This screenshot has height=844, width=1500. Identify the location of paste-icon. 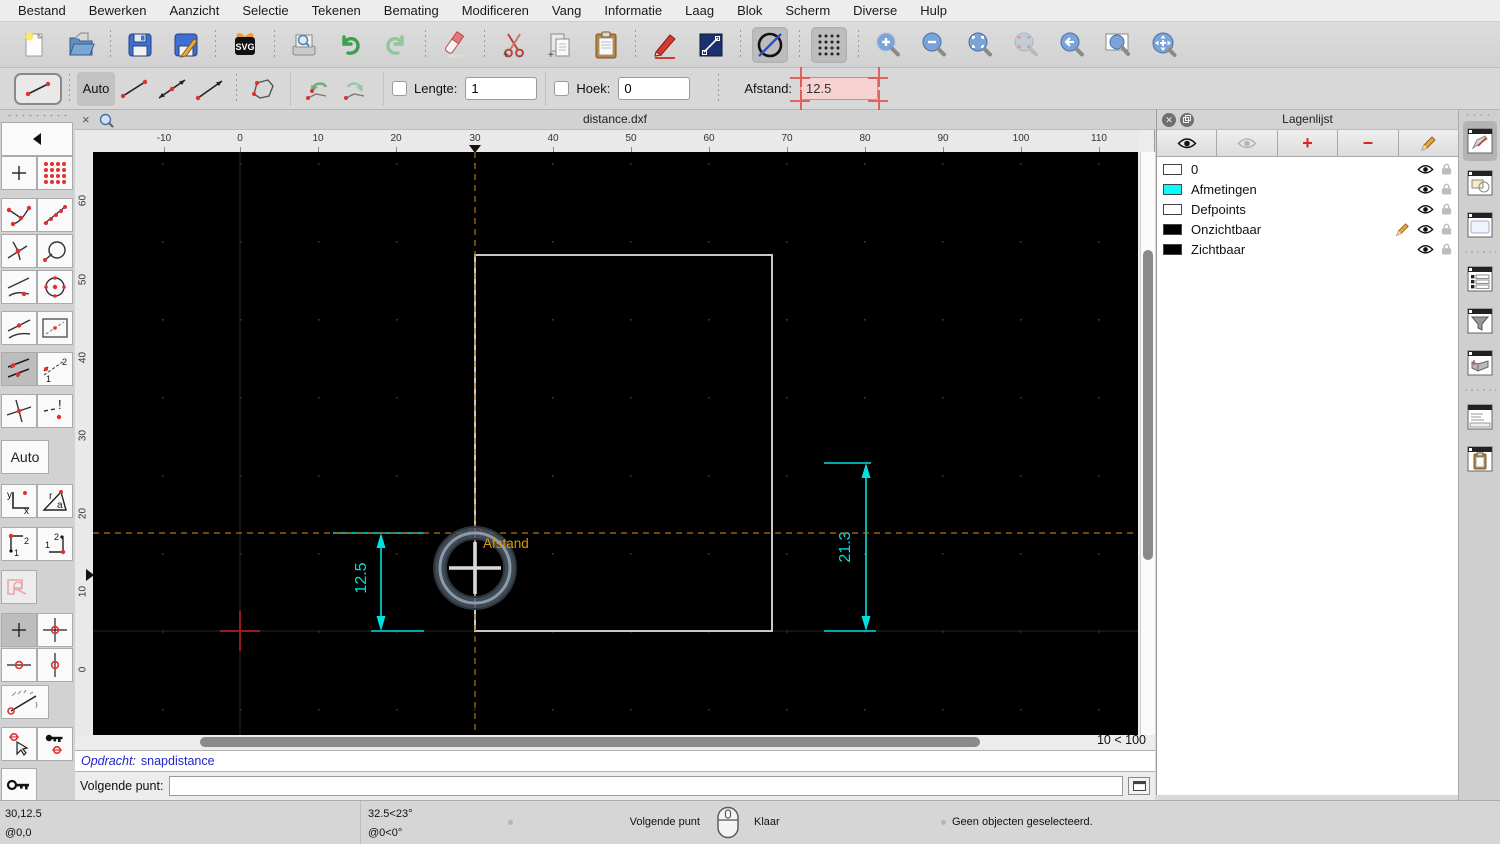
(606, 45).